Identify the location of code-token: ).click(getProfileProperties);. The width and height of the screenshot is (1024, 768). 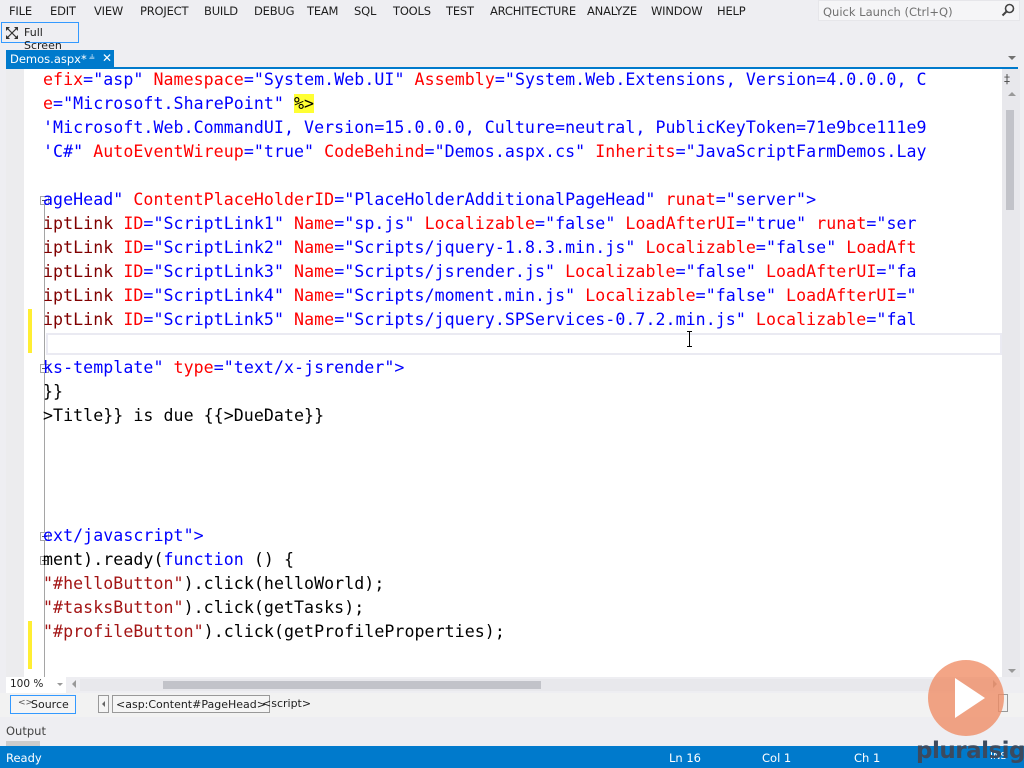
(354, 631).